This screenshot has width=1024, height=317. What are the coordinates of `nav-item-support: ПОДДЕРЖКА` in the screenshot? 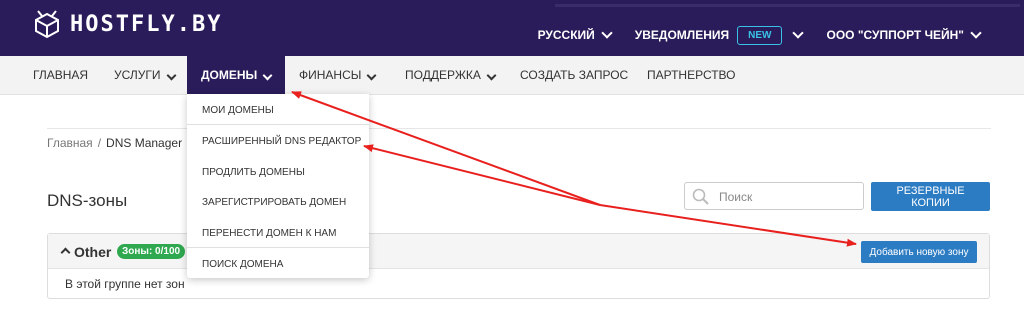 It's located at (451, 75).